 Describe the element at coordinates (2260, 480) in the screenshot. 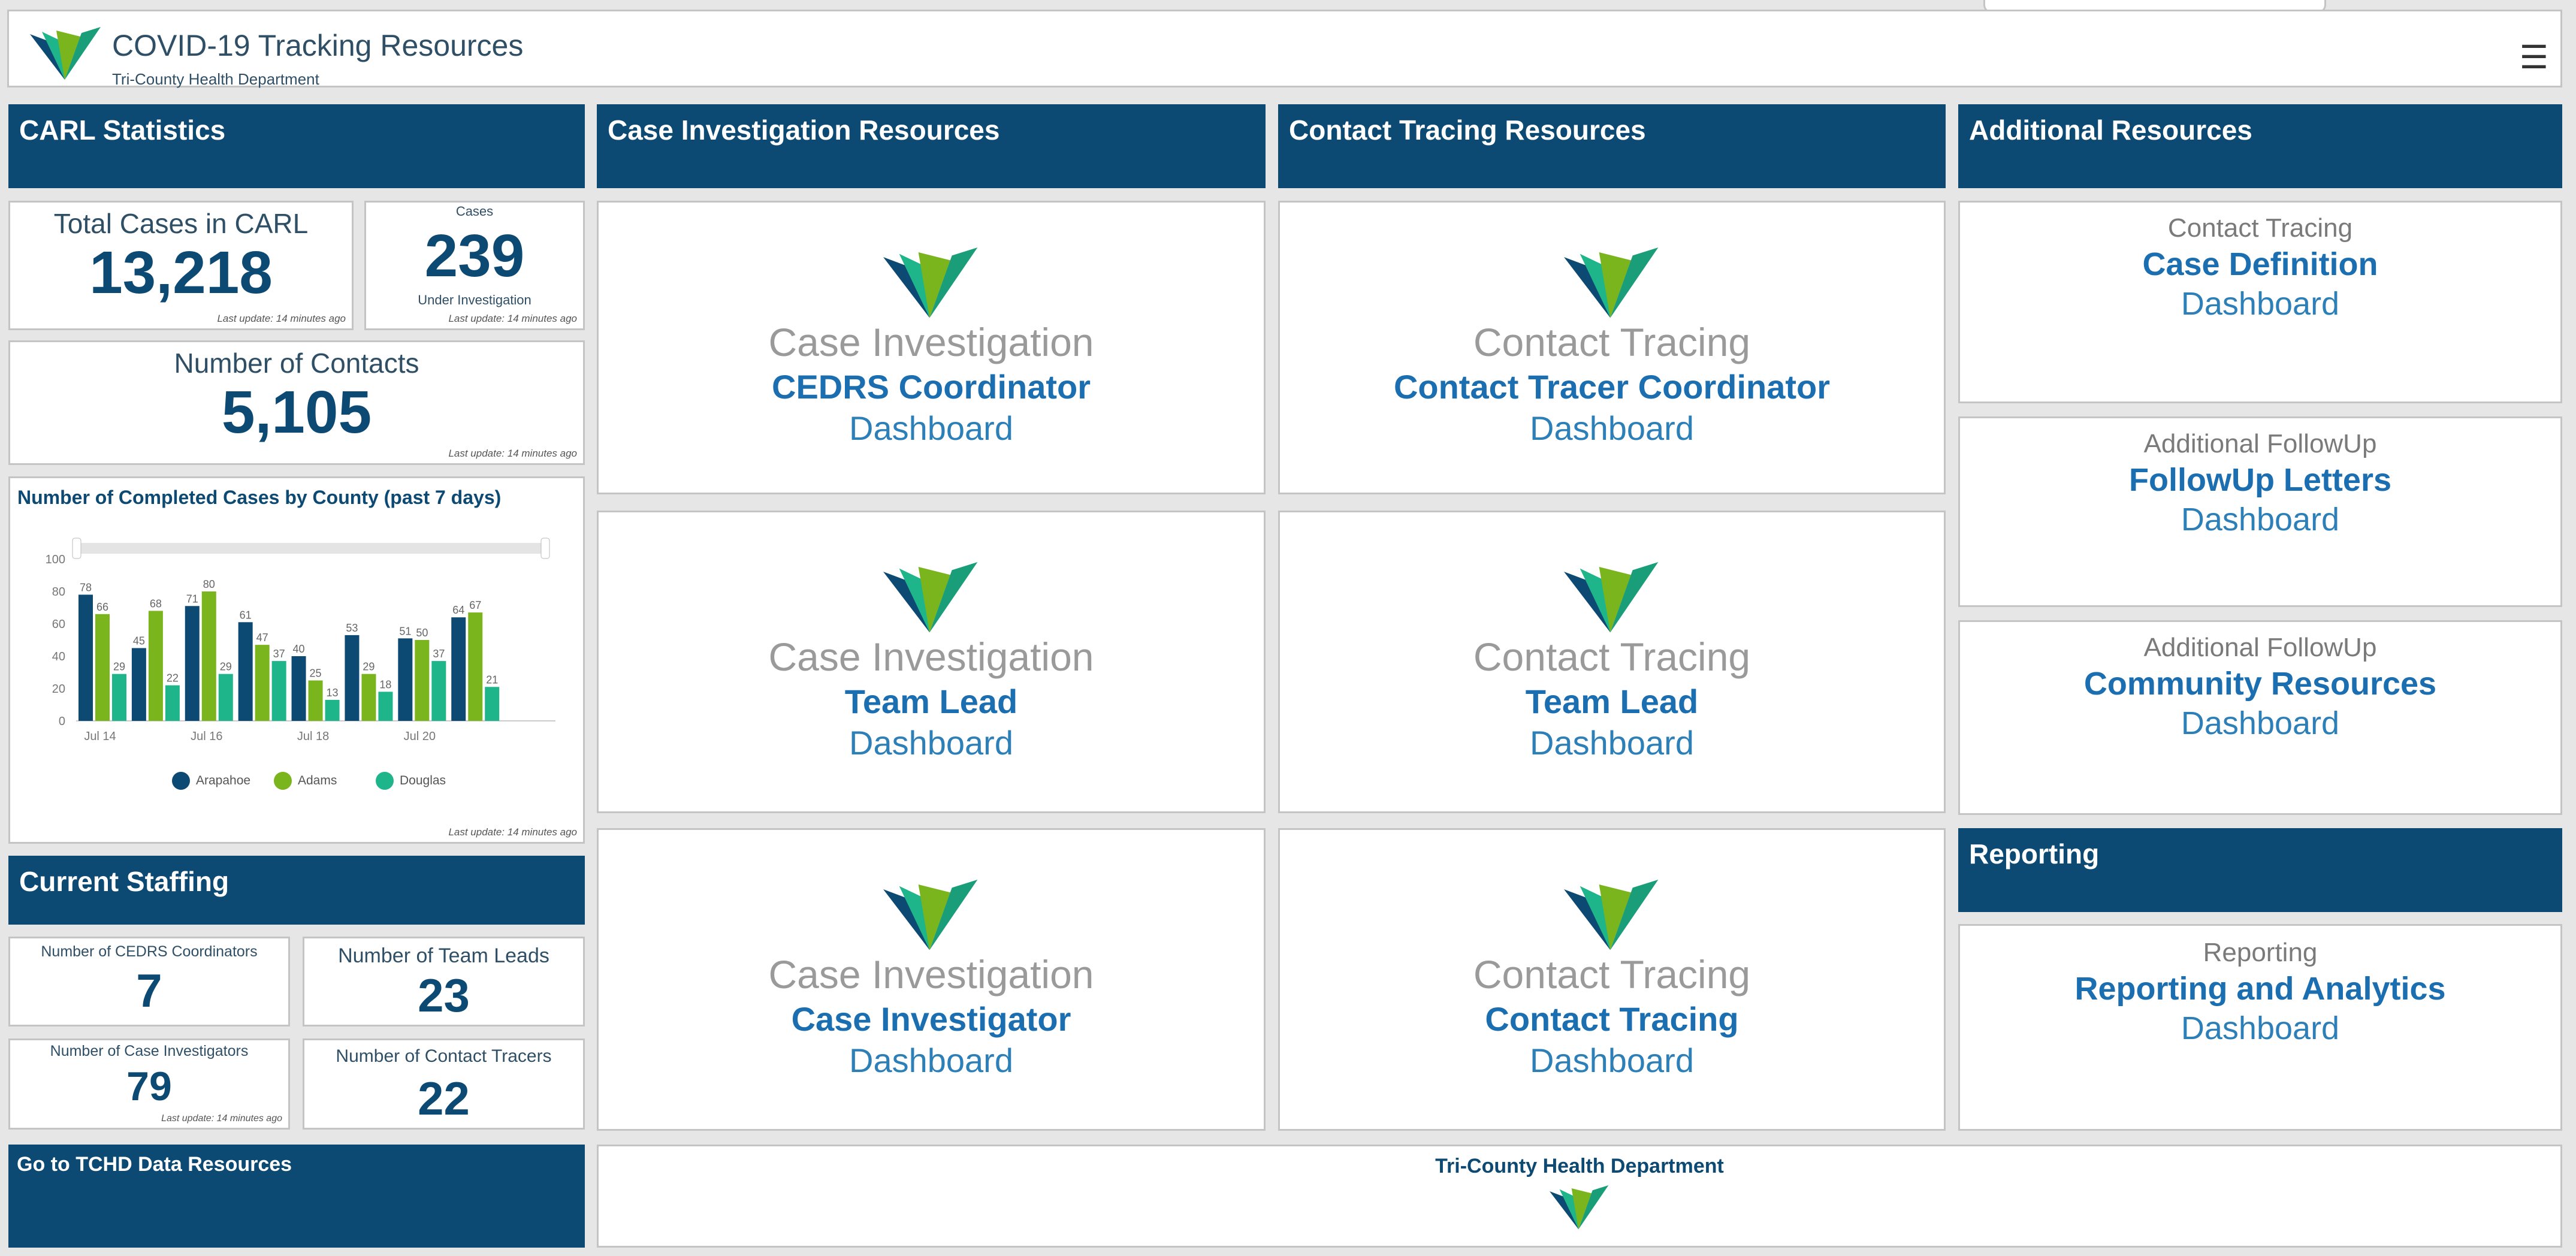

I see `card-role: FollowUp Letters` at that location.